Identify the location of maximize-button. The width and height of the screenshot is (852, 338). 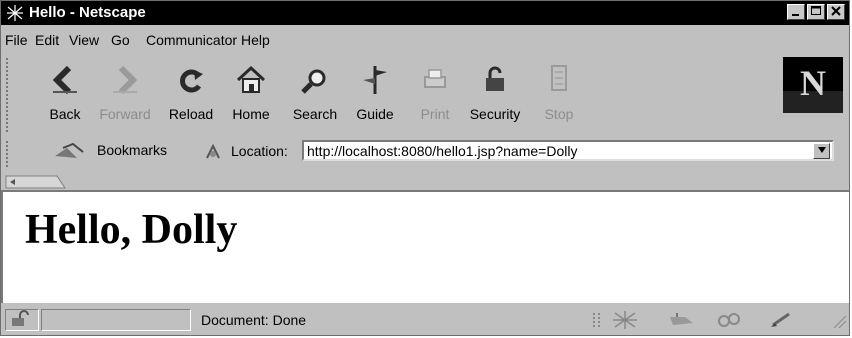
(816, 12).